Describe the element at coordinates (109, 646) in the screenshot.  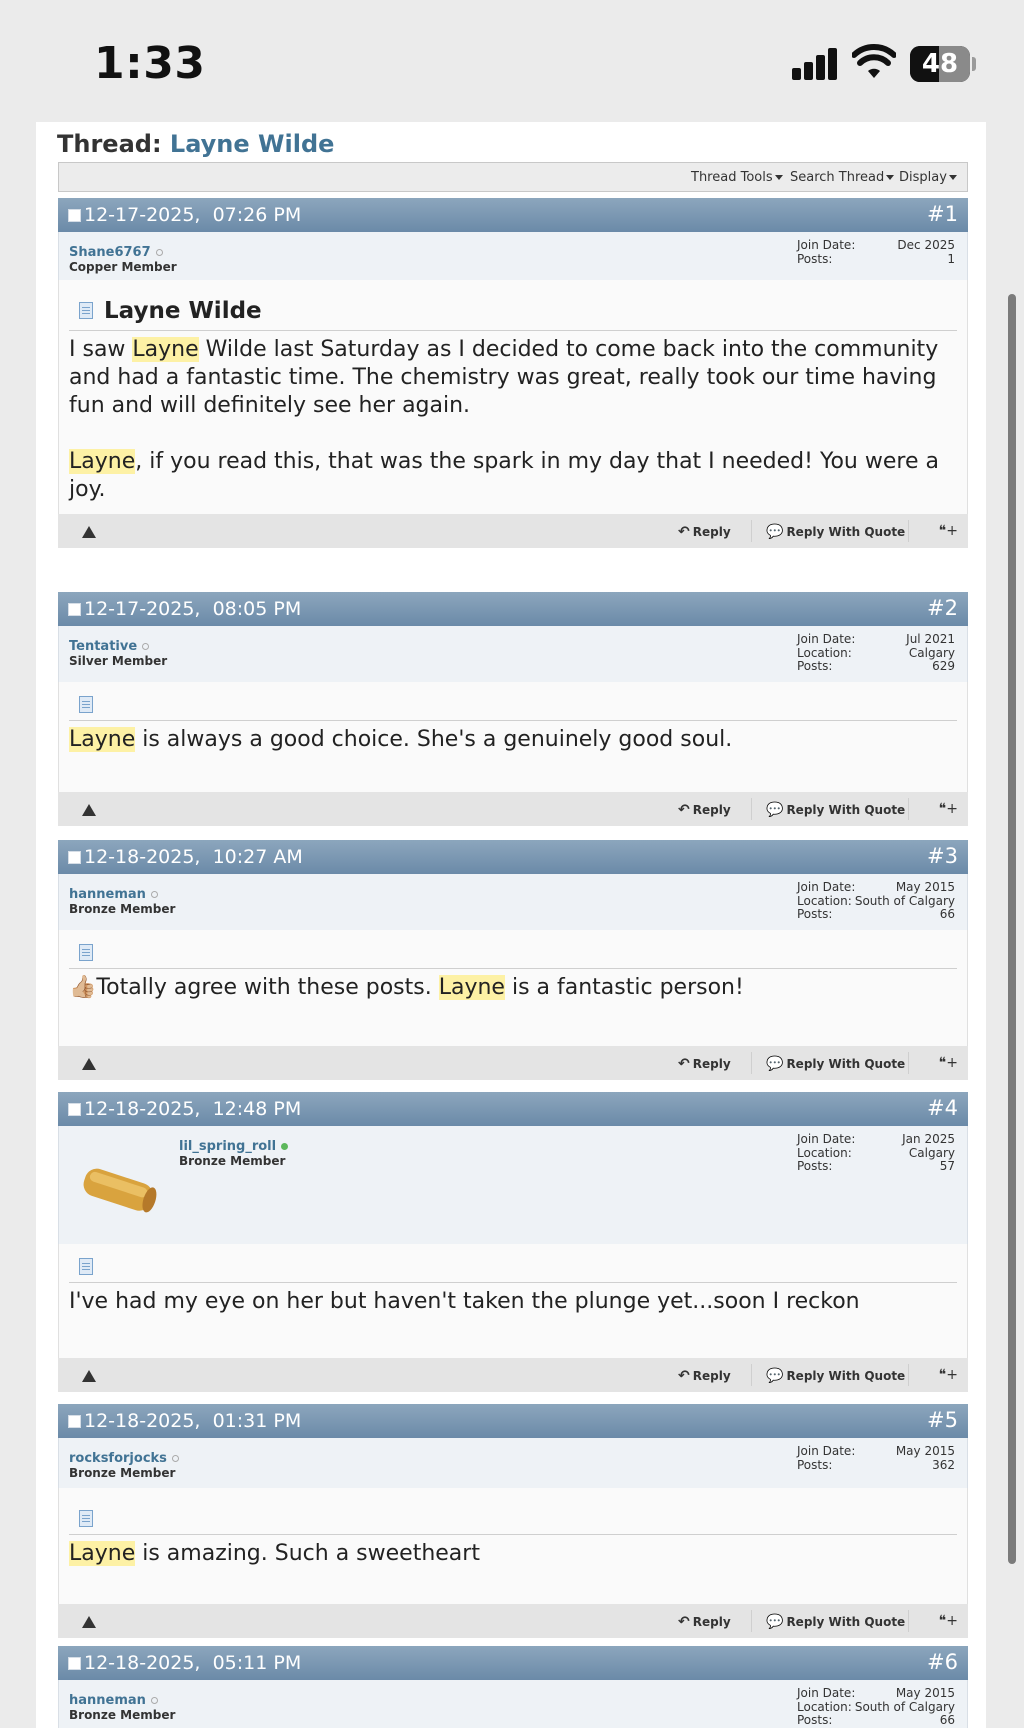
I see `username: Tentative` at that location.